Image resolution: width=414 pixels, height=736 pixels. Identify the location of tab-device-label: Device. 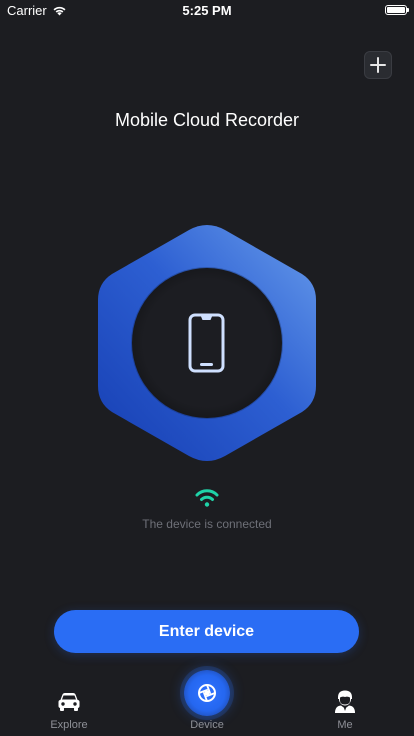
(207, 725).